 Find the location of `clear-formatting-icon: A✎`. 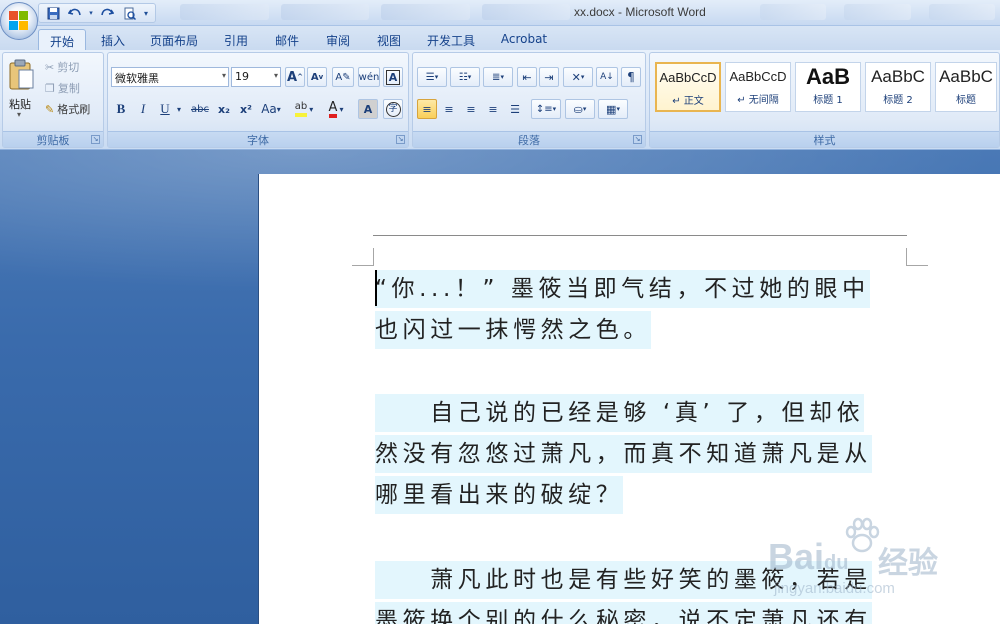

clear-formatting-icon: A✎ is located at coordinates (343, 77).